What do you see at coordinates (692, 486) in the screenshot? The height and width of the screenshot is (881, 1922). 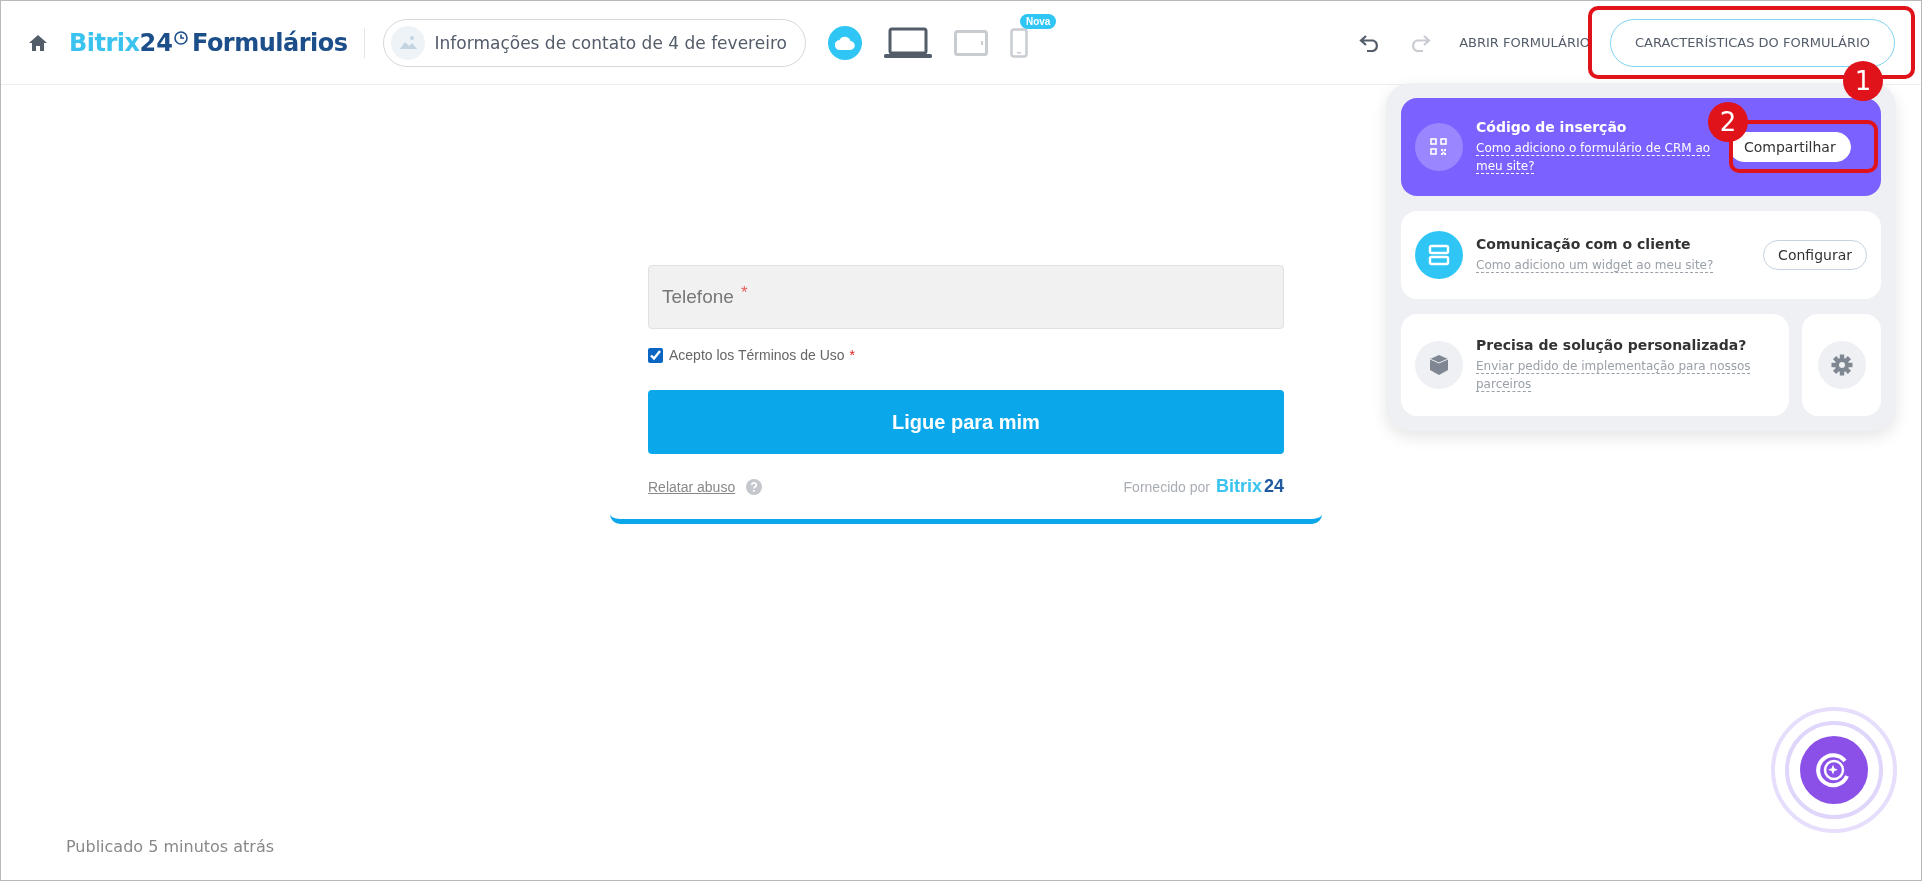 I see `report-abuse-link: Relatar abuso` at bounding box center [692, 486].